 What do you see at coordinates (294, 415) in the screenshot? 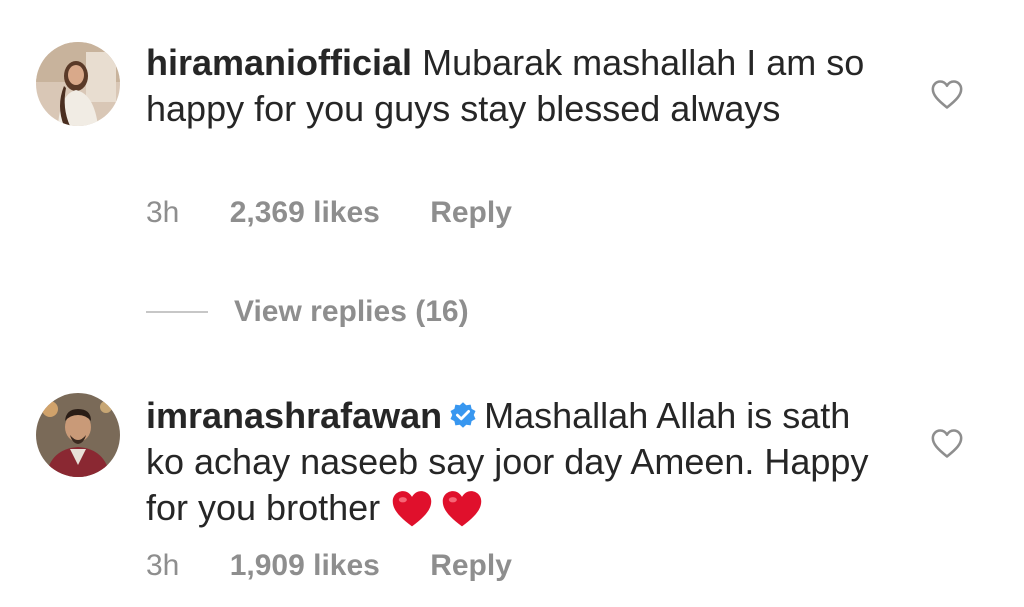
I see `comment-username: imranashrafawan` at bounding box center [294, 415].